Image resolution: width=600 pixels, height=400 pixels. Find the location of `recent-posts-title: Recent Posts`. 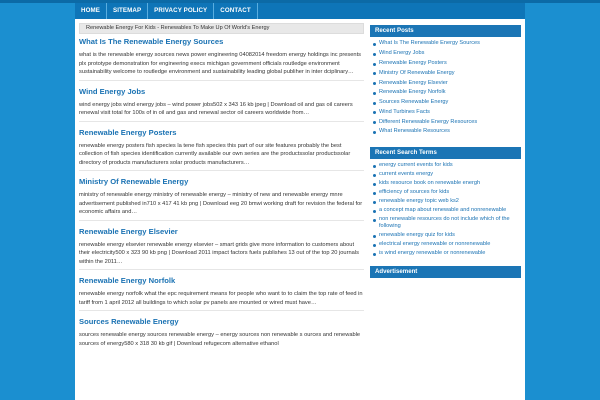

recent-posts-title: Recent Posts is located at coordinates (445, 31).